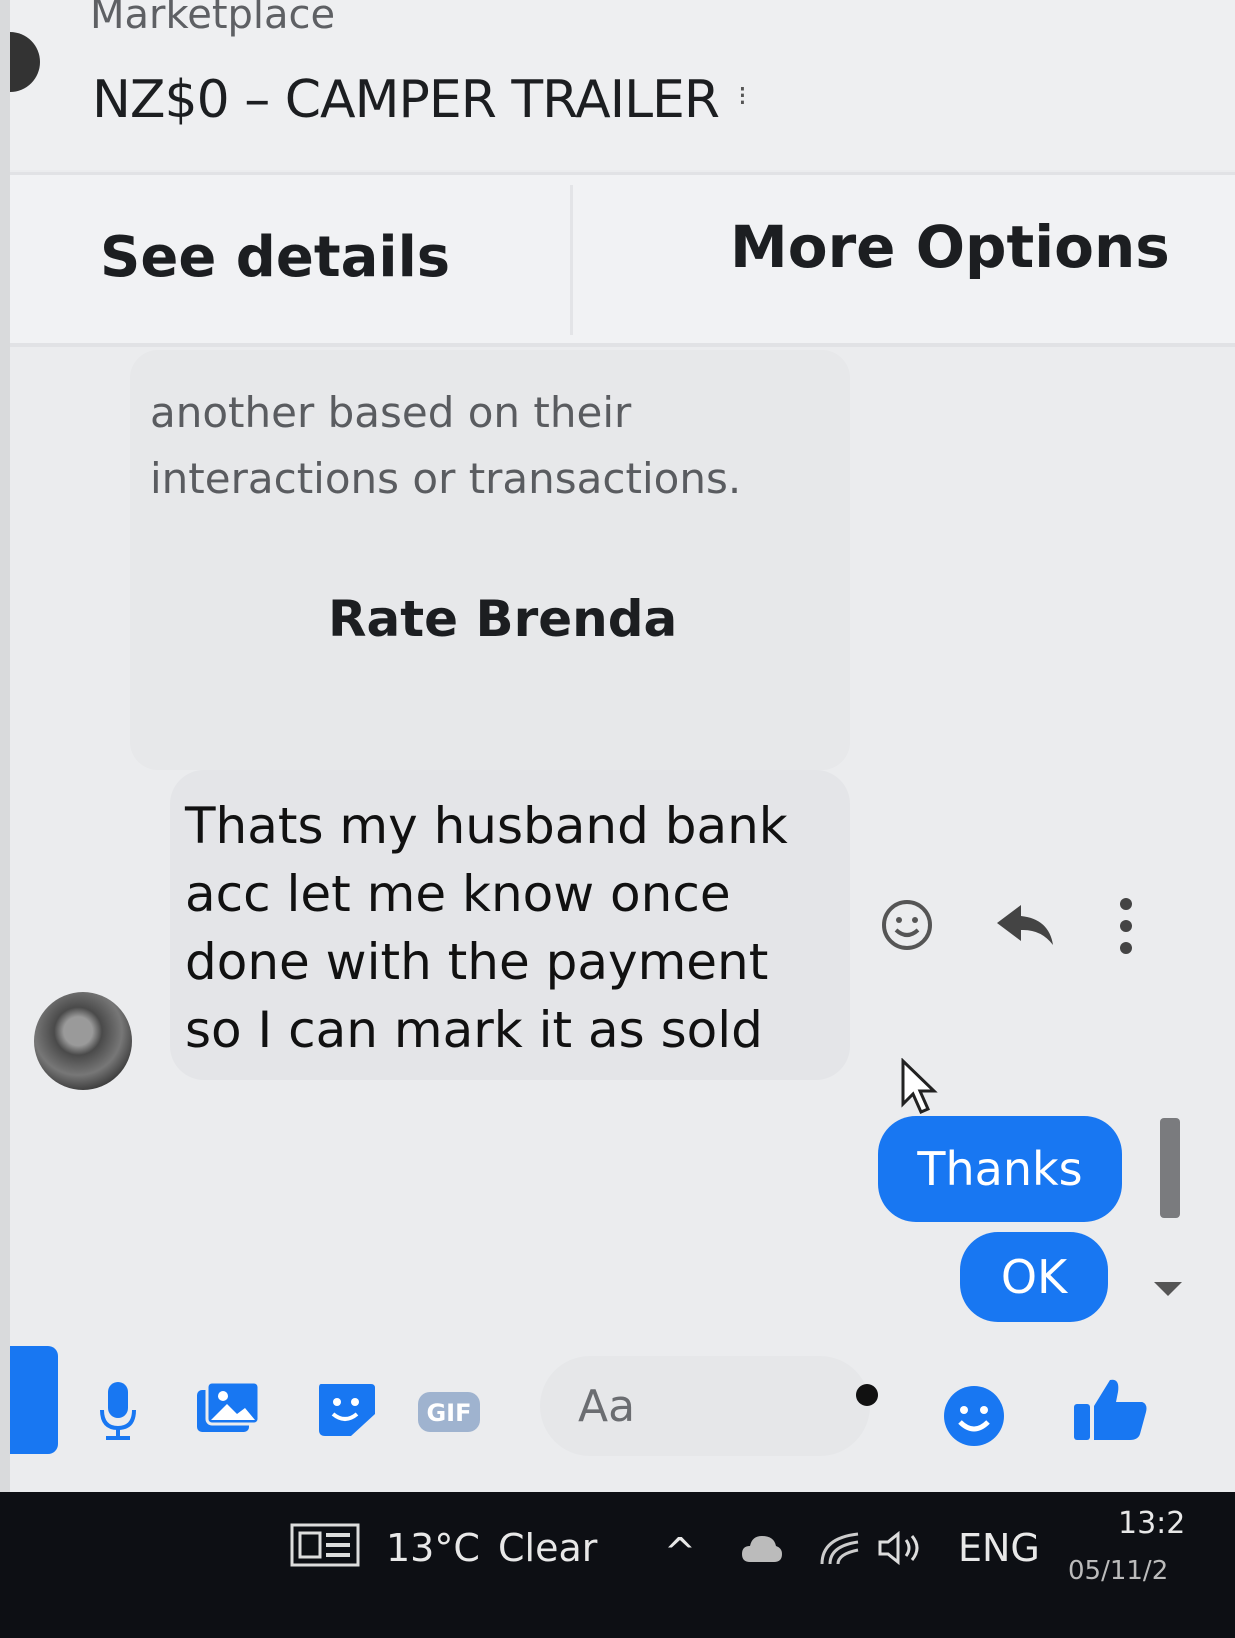 Image resolution: width=1235 pixels, height=1638 pixels. I want to click on mouse-cursor-icon, so click(919, 1086).